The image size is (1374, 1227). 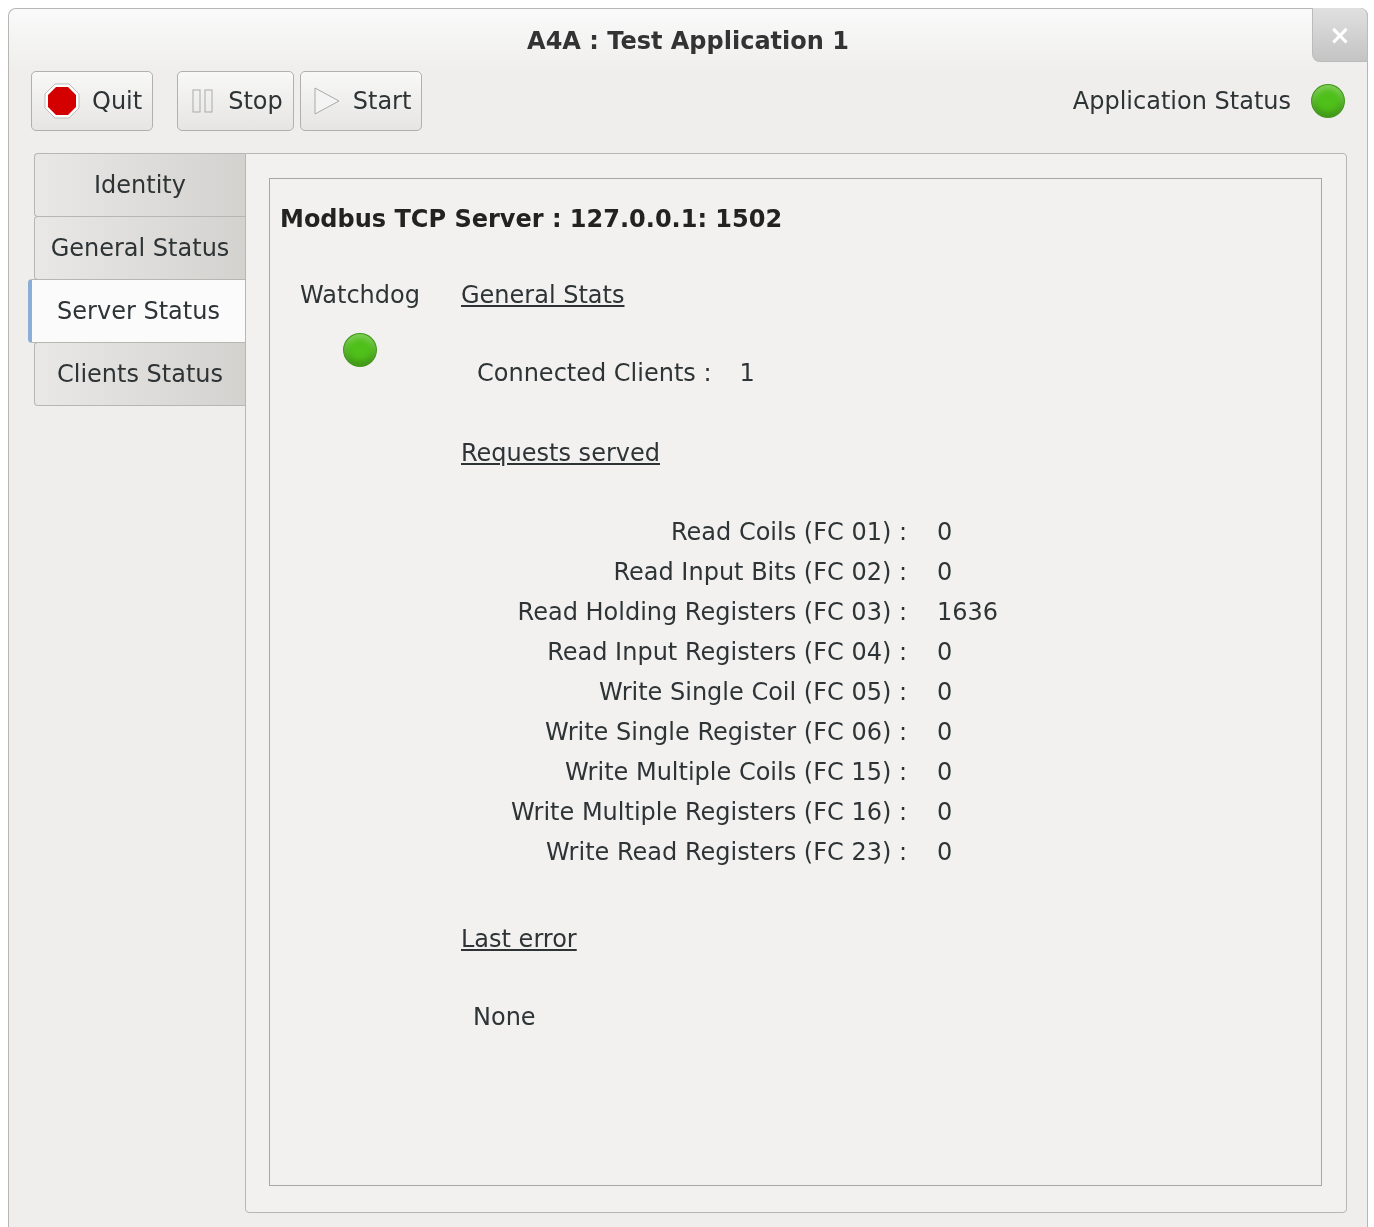 I want to click on window-title: A4A : Test Application 1, so click(x=688, y=41).